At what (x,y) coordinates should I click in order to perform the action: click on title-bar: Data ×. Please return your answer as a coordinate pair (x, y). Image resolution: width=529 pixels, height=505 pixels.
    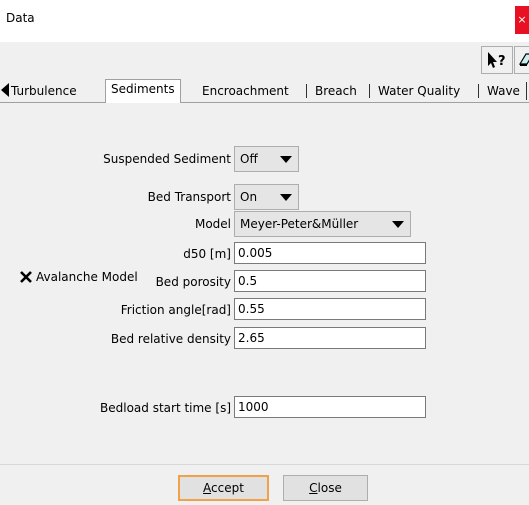
    Looking at the image, I should click on (264, 21).